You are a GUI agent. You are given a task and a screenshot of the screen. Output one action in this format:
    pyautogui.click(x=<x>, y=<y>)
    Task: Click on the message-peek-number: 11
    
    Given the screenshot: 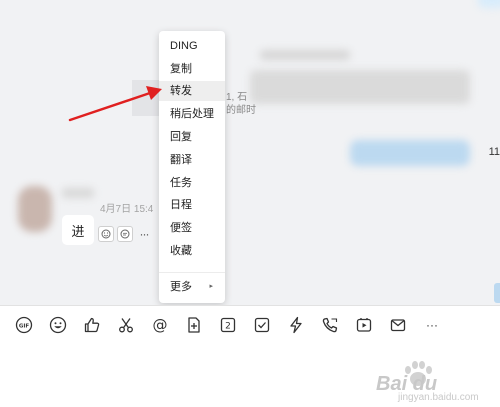 What is the action you would take?
    pyautogui.click(x=494, y=152)
    